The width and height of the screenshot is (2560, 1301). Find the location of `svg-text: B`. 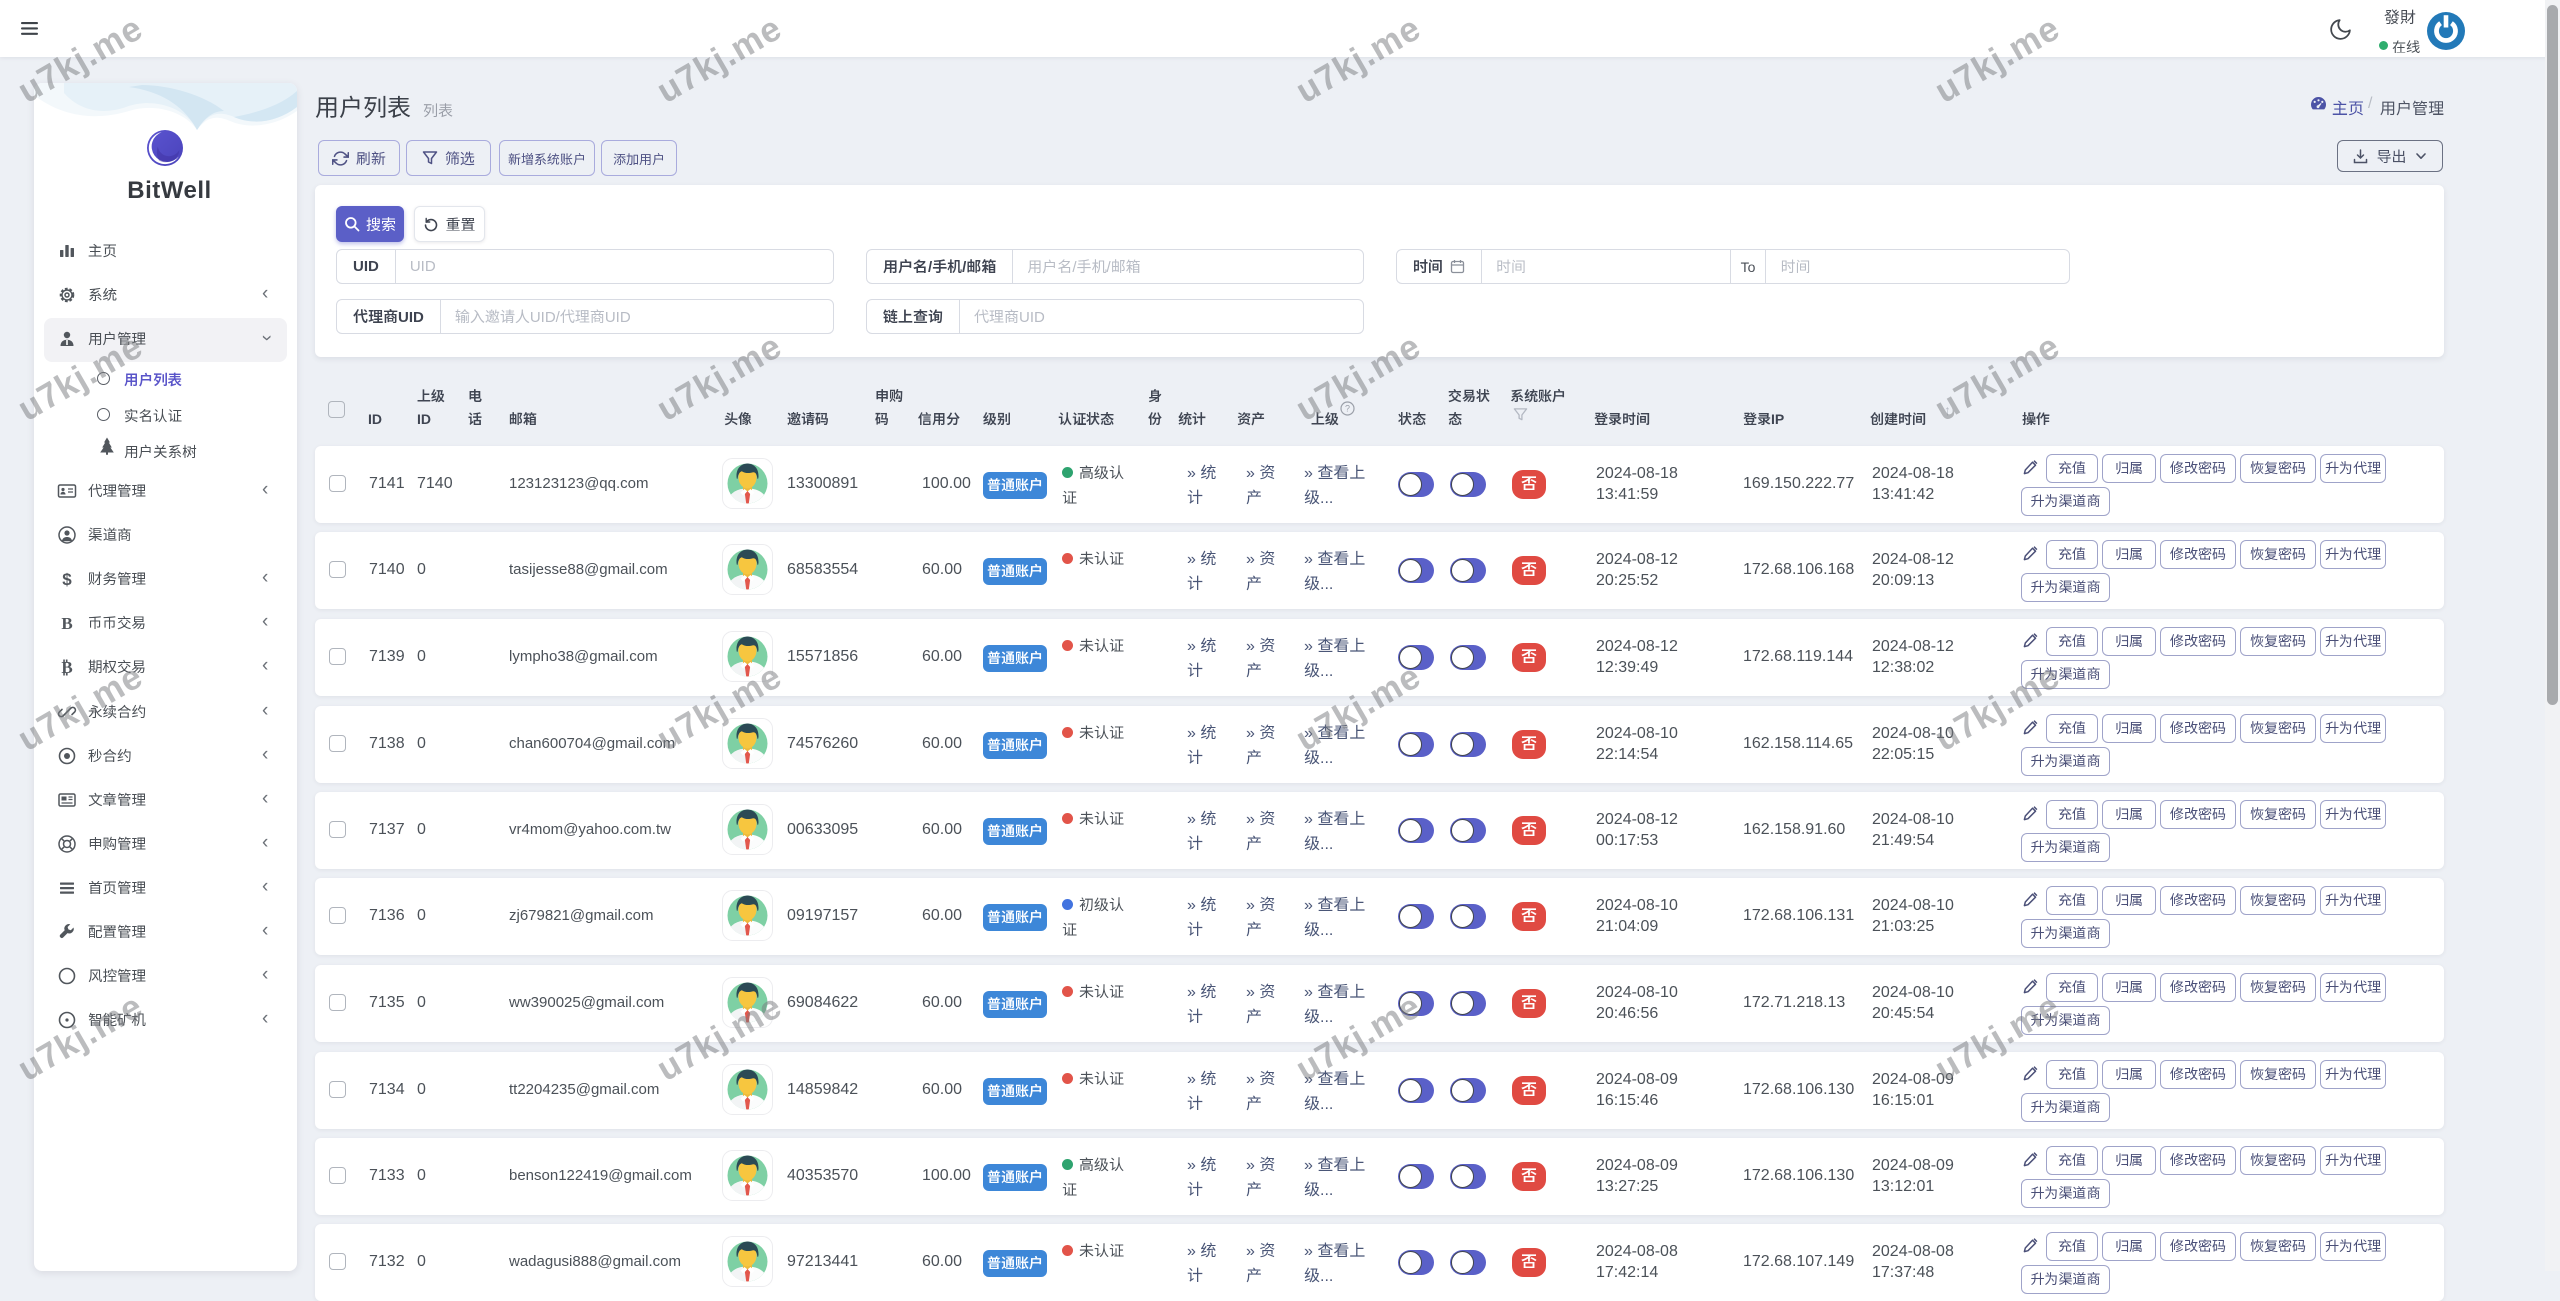

svg-text: B is located at coordinates (66, 623).